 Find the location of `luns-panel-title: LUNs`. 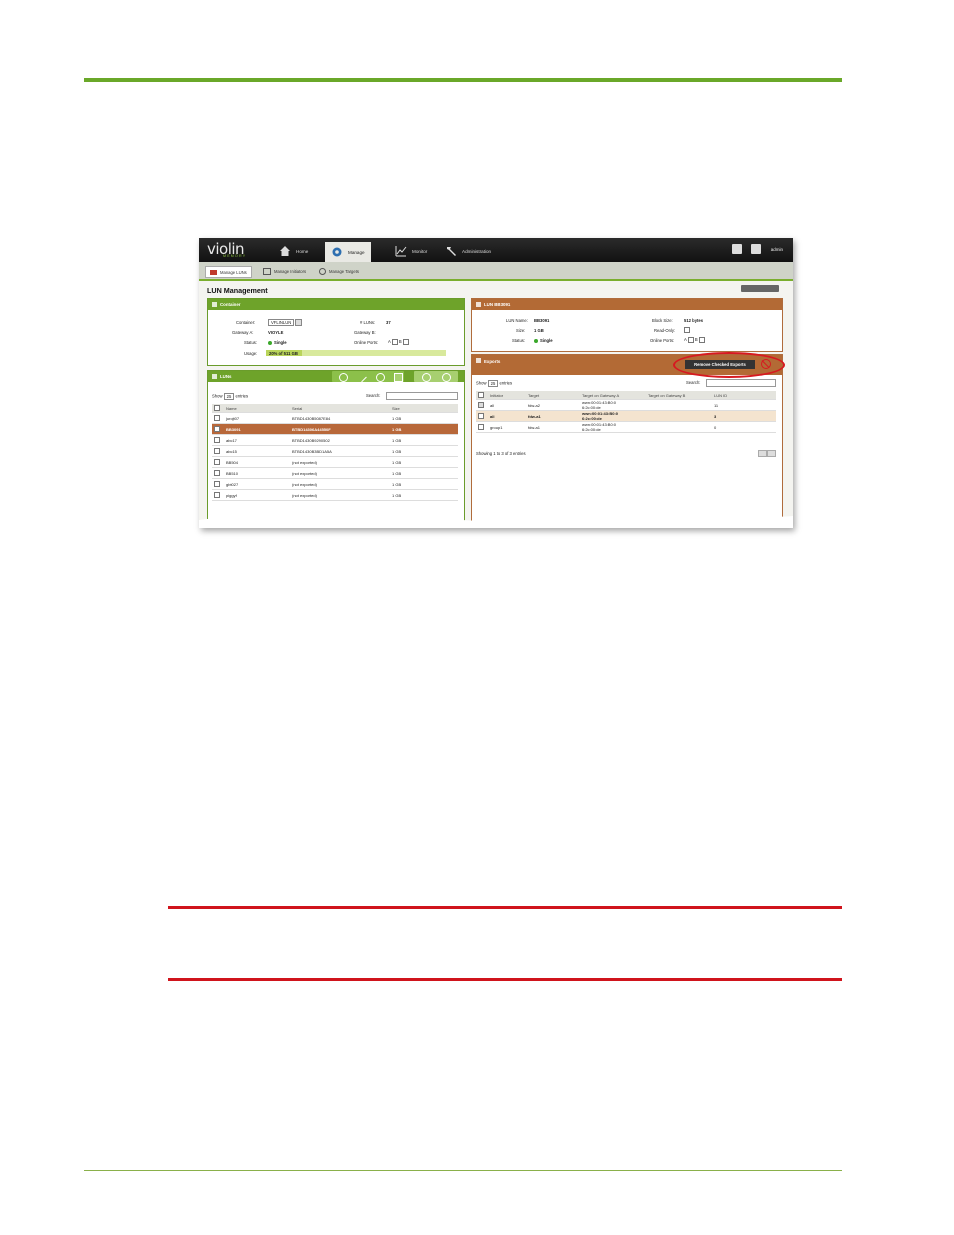

luns-panel-title: LUNs is located at coordinates (226, 376).